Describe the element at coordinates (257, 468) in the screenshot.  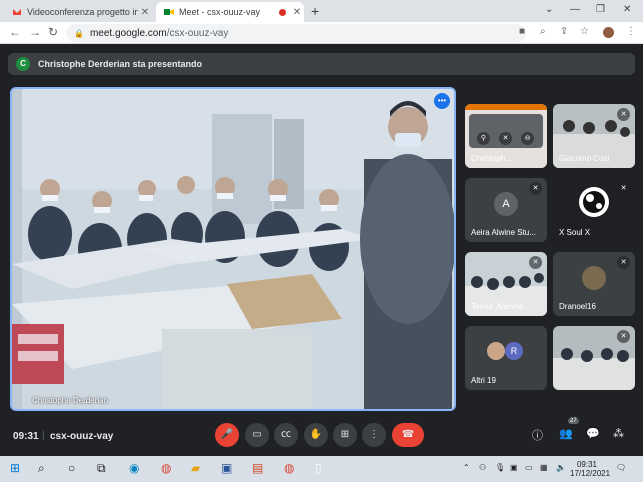
I see `acrobat-icon: ▤` at that location.